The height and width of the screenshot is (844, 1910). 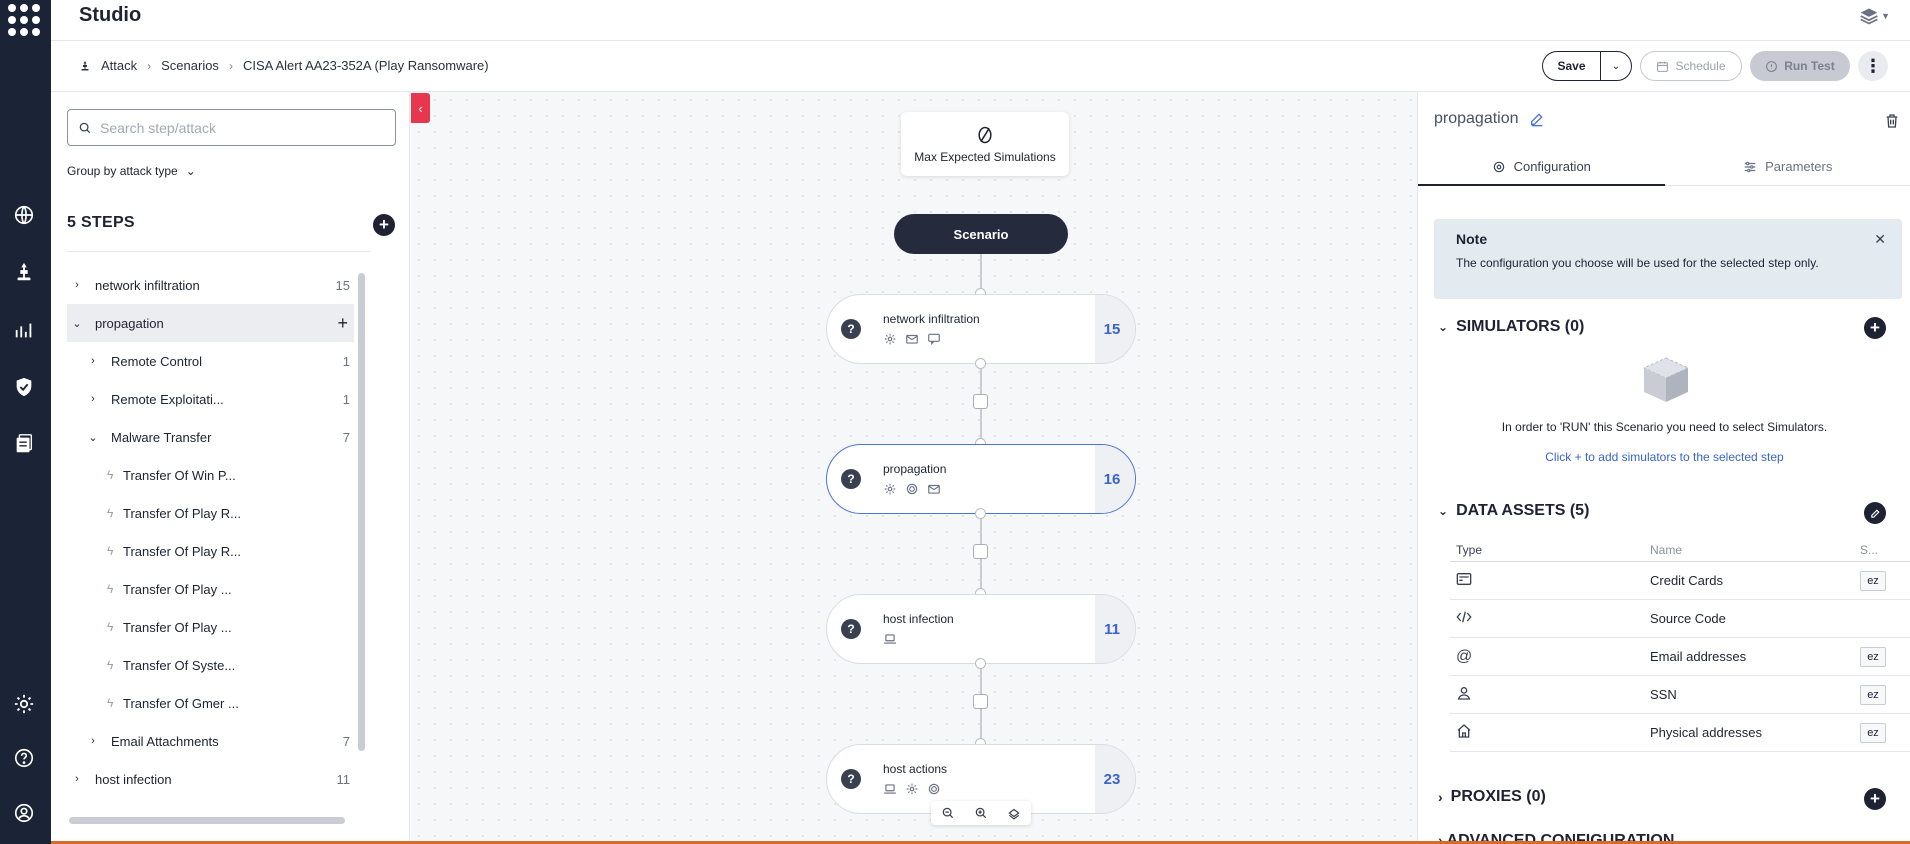 I want to click on info-icon, so click(x=1772, y=66).